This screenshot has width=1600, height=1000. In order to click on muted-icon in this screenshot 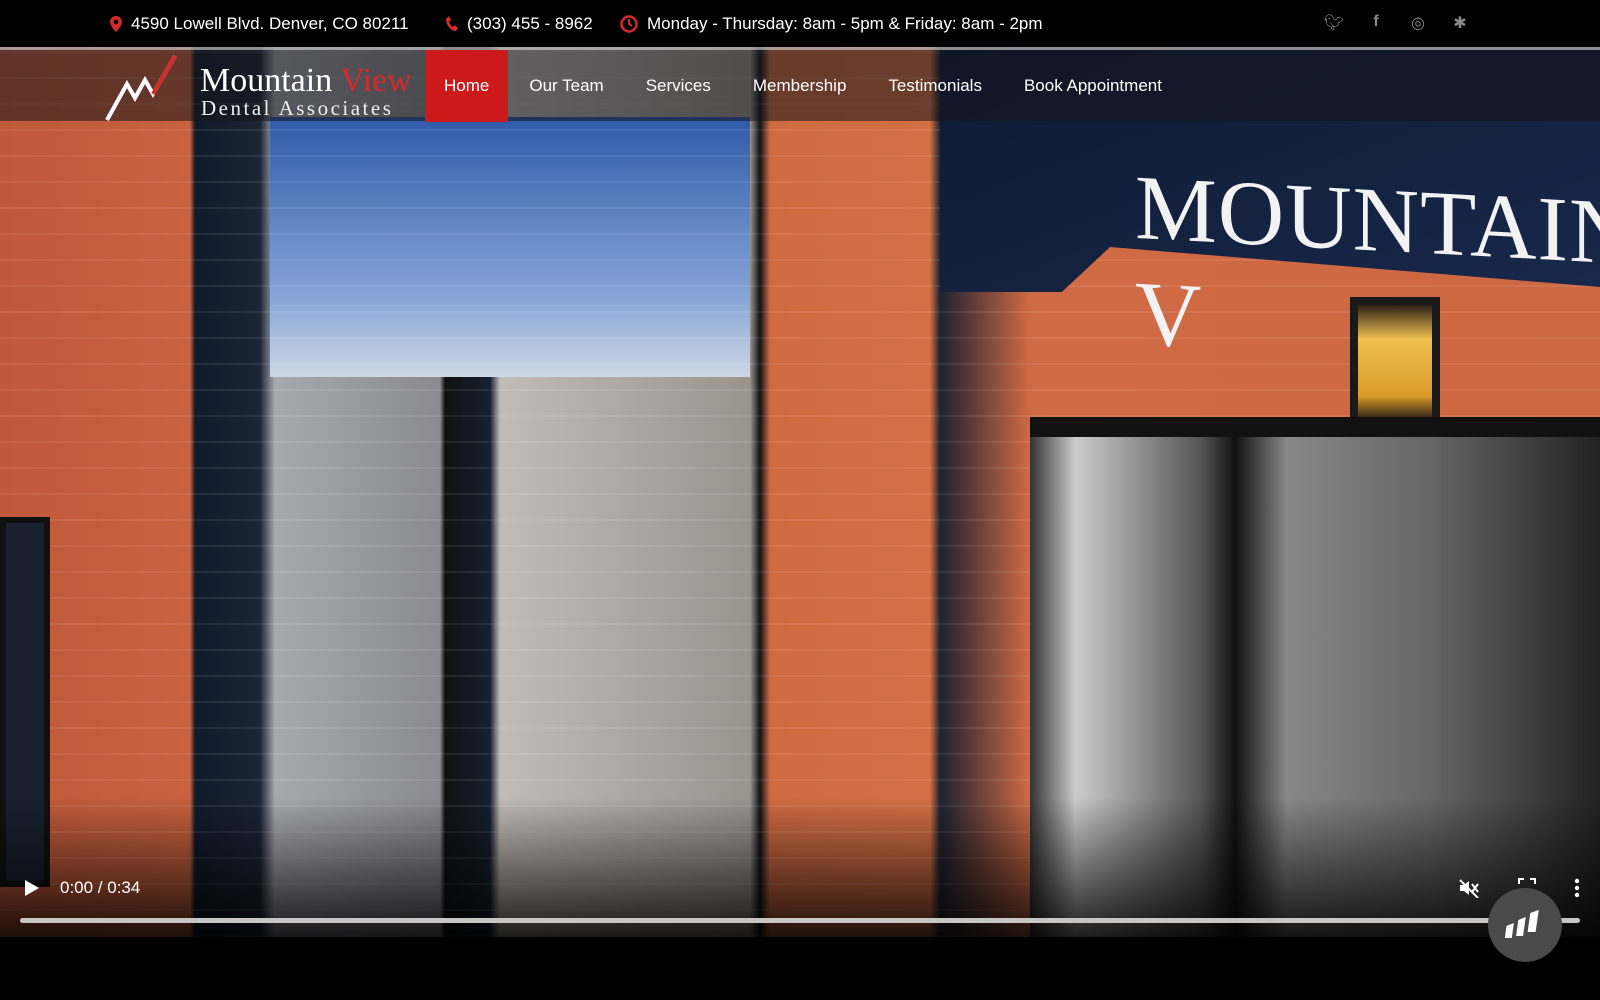, I will do `click(1469, 888)`.